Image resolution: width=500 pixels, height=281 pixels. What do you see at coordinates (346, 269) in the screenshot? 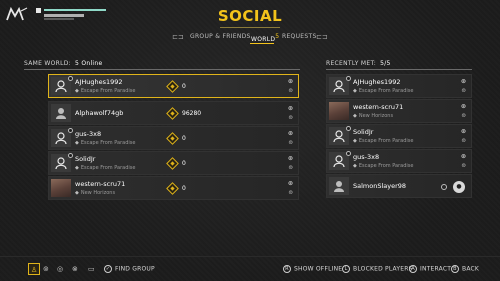
I see `key-icon: L` at bounding box center [346, 269].